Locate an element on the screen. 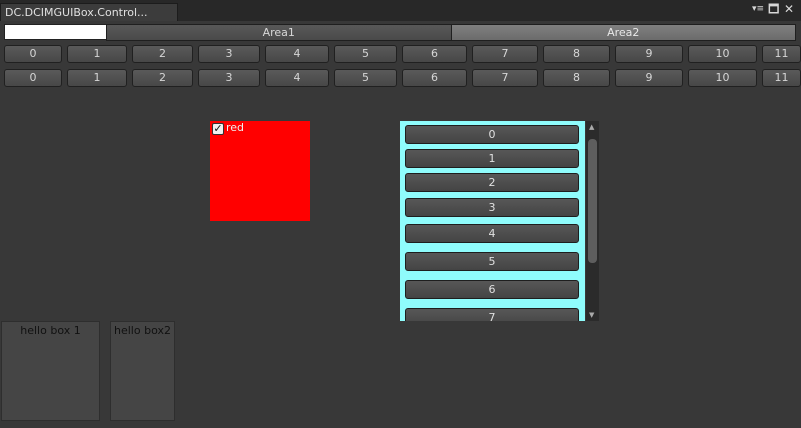  list-item: 4 is located at coordinates (492, 233).